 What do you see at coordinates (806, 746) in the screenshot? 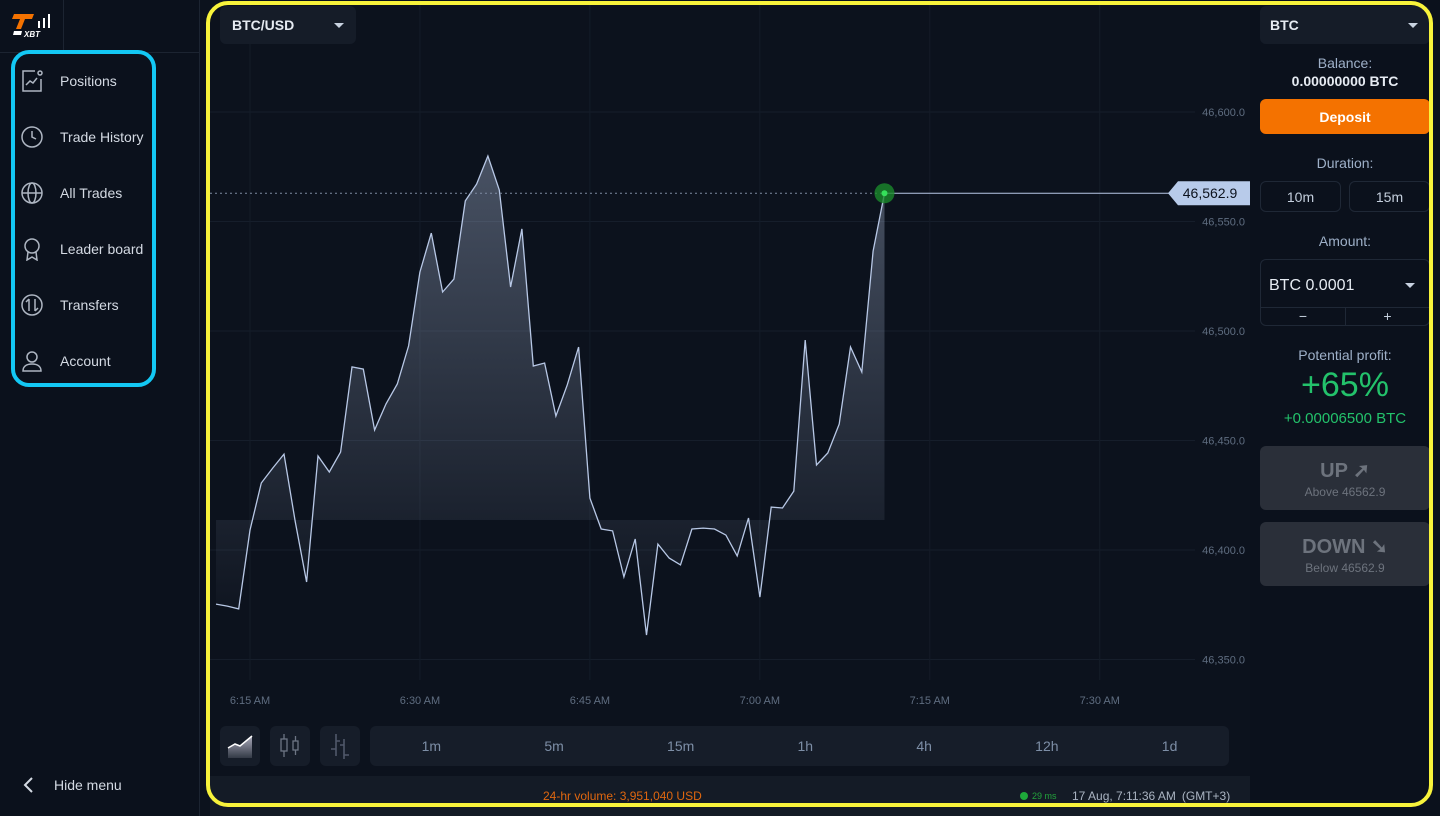
I see `timeframe-1h: 1h` at bounding box center [806, 746].